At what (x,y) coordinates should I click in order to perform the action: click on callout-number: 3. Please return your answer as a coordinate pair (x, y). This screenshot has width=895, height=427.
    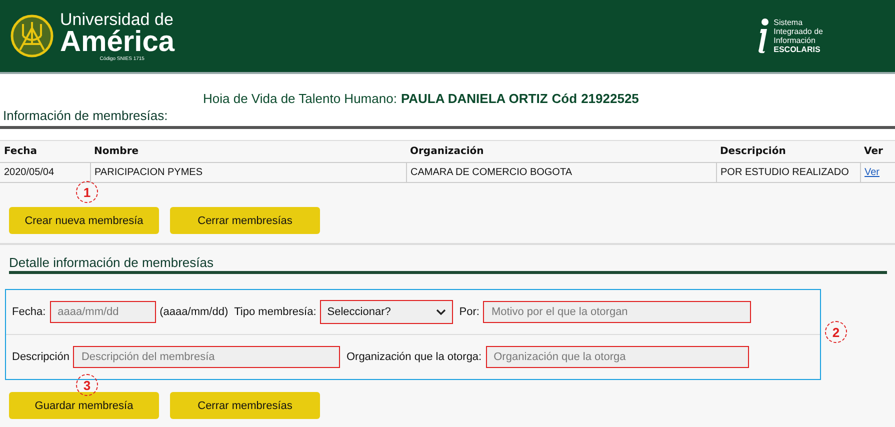
    Looking at the image, I should click on (87, 385).